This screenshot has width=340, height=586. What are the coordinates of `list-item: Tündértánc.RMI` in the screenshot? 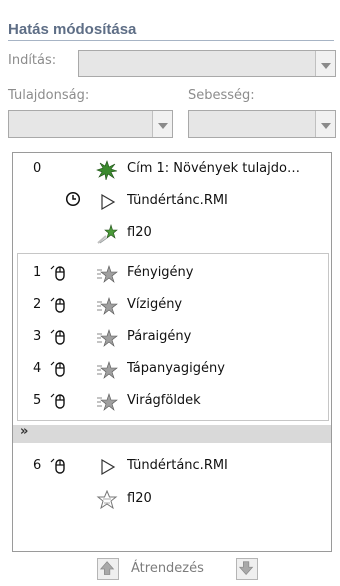 It's located at (172, 201).